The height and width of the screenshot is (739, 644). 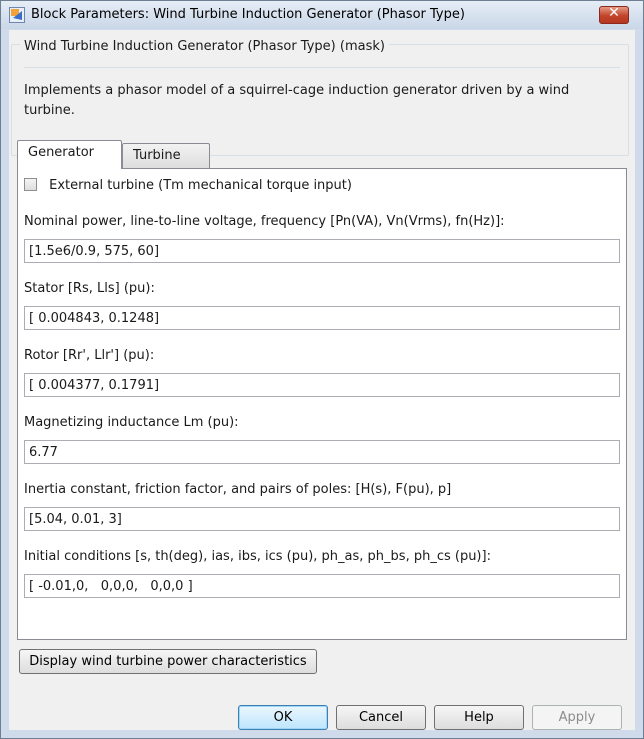 What do you see at coordinates (17, 15) in the screenshot?
I see `simulink-block-icon` at bounding box center [17, 15].